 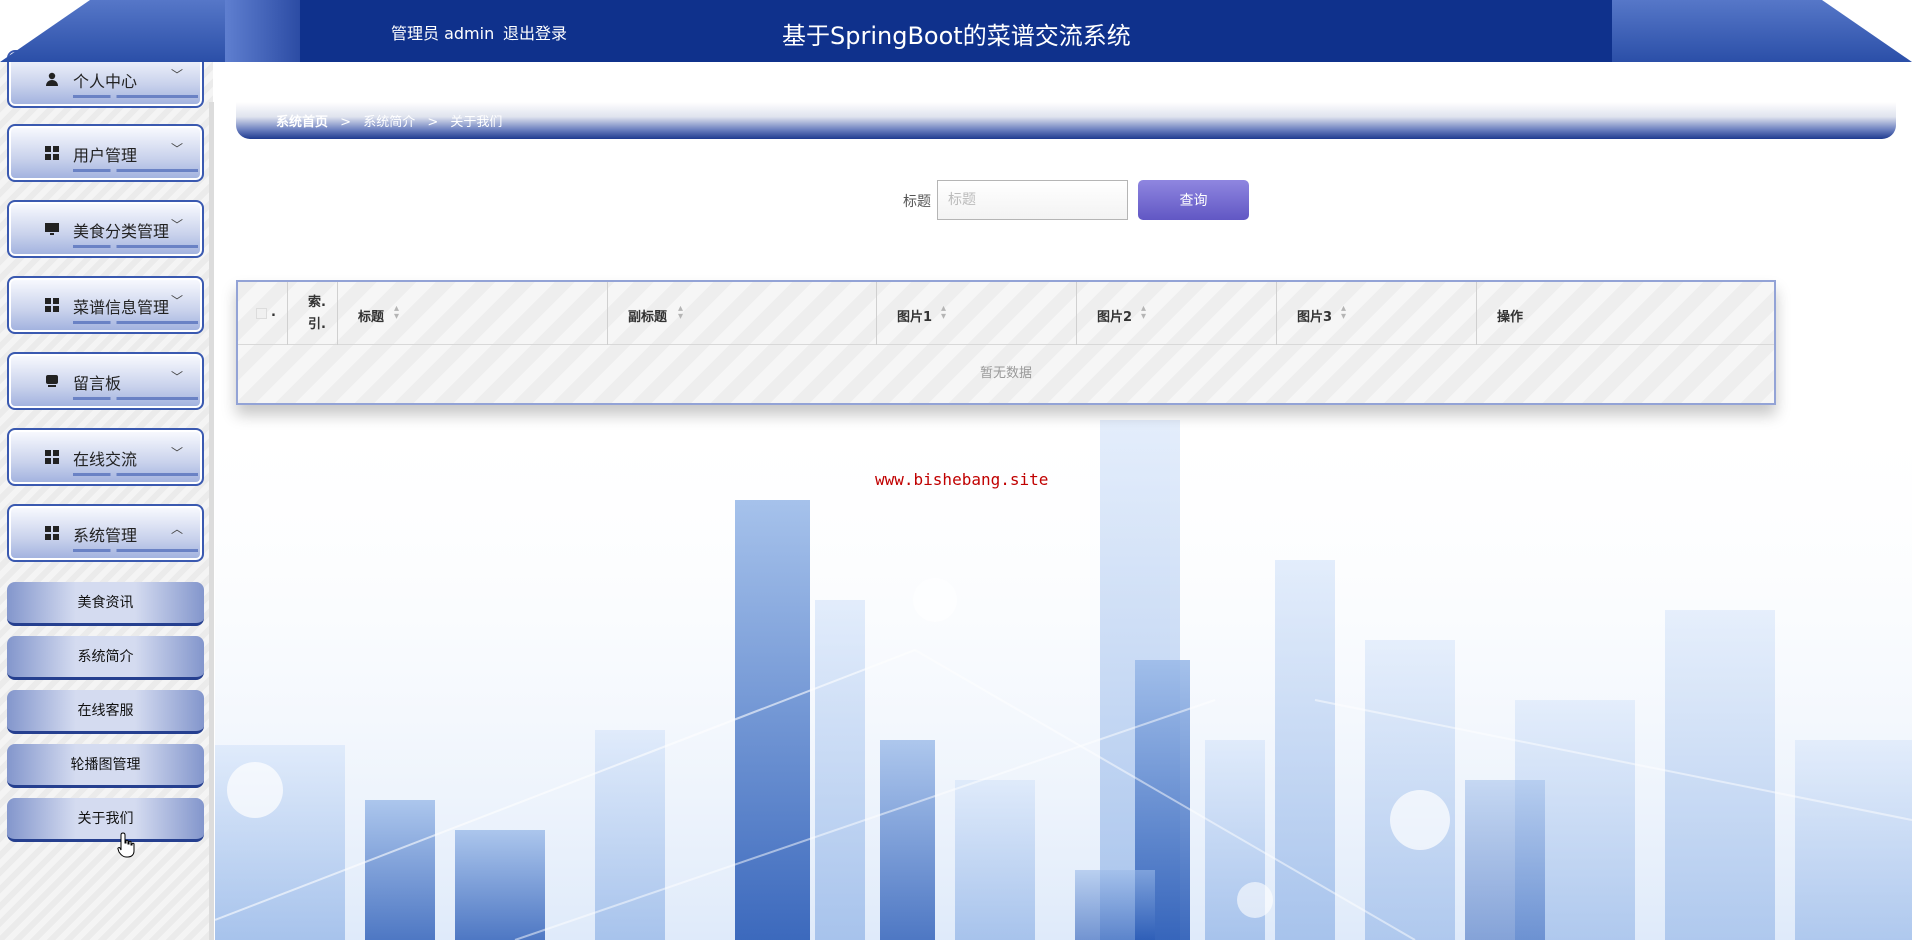 I want to click on current-user: 管理员 admin, so click(x=443, y=33).